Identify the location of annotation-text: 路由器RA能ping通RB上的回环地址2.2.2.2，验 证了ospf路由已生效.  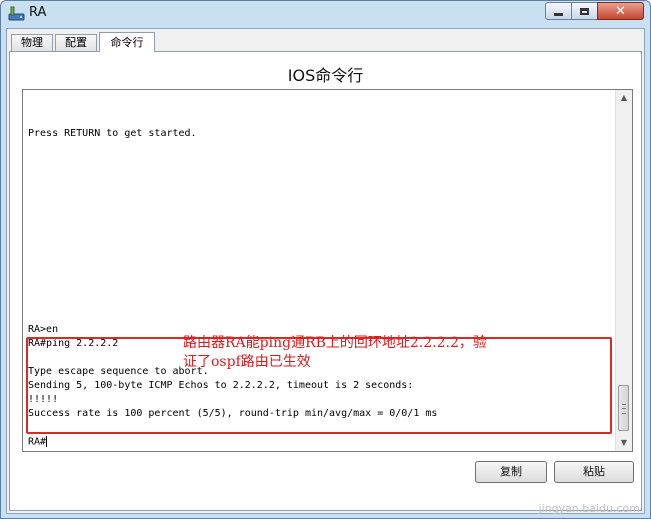
(373, 353).